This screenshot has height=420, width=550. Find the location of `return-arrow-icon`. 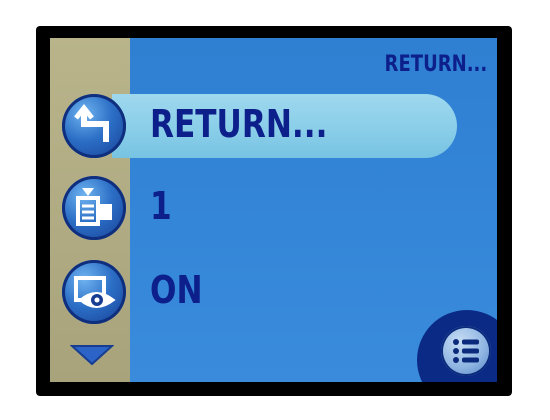

return-arrow-icon is located at coordinates (94, 126).